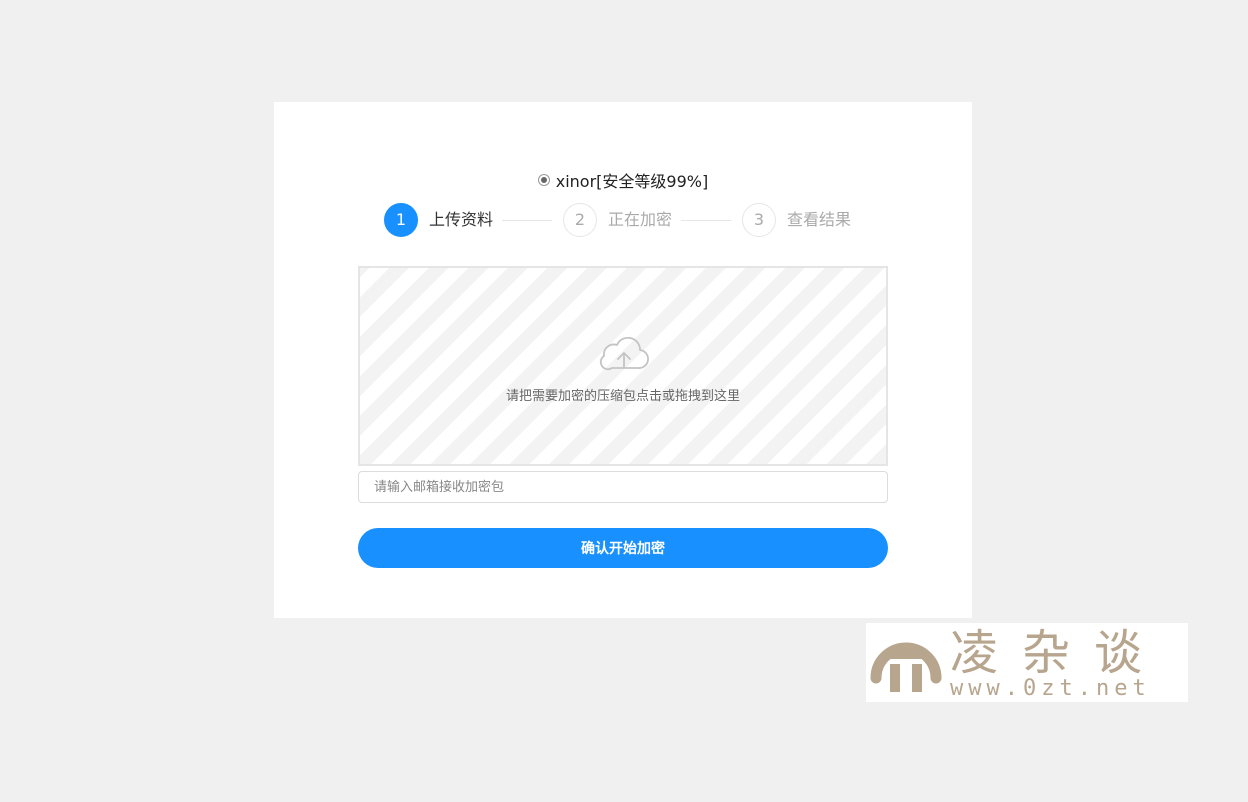 Image resolution: width=1248 pixels, height=802 pixels. What do you see at coordinates (461, 219) in the screenshot?
I see `step-label: 上传资料` at bounding box center [461, 219].